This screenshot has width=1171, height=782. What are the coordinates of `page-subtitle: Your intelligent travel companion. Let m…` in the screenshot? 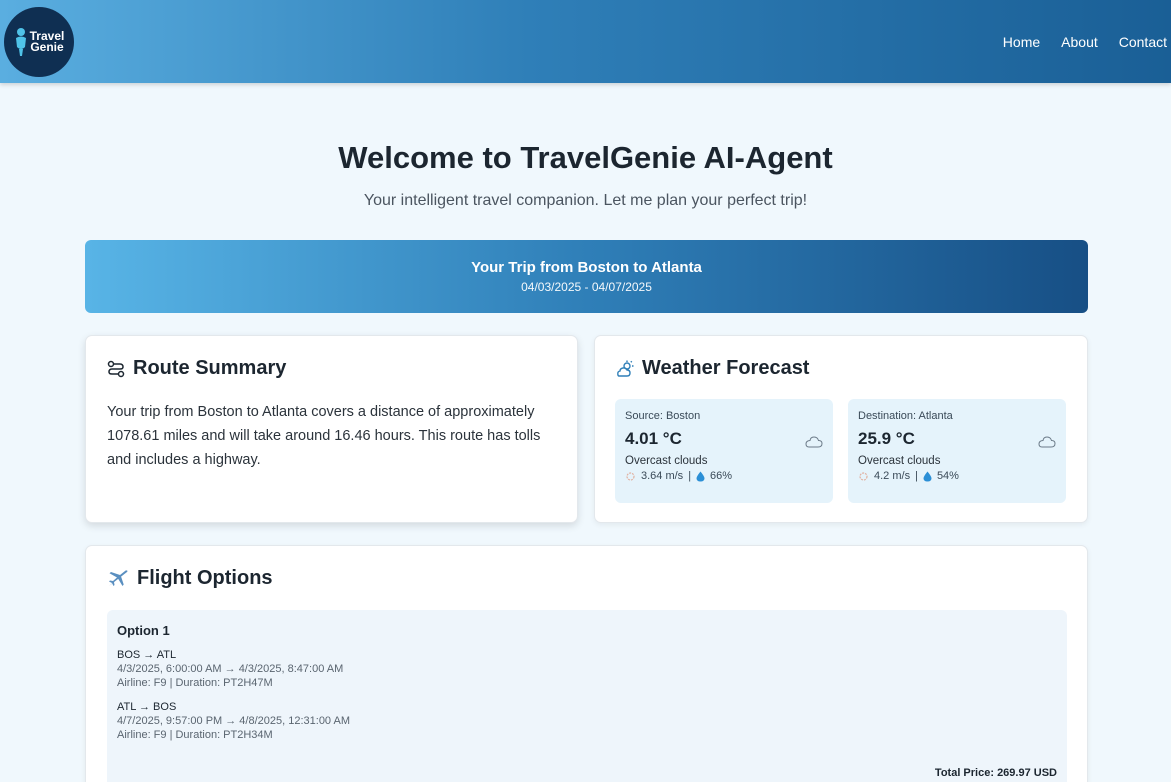 It's located at (585, 200).